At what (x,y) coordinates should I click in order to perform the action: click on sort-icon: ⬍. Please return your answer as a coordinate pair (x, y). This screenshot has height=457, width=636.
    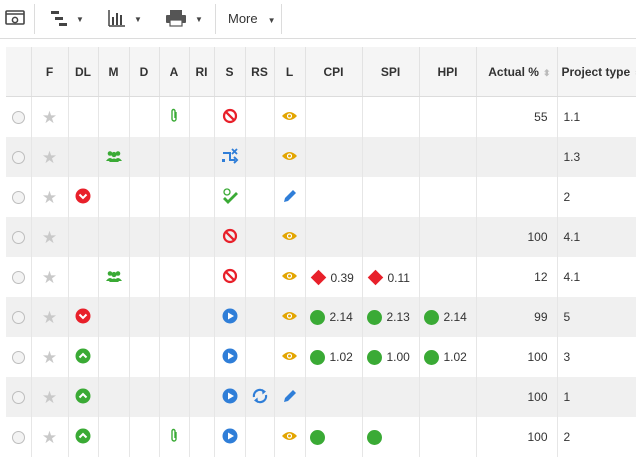
    Looking at the image, I should click on (547, 73).